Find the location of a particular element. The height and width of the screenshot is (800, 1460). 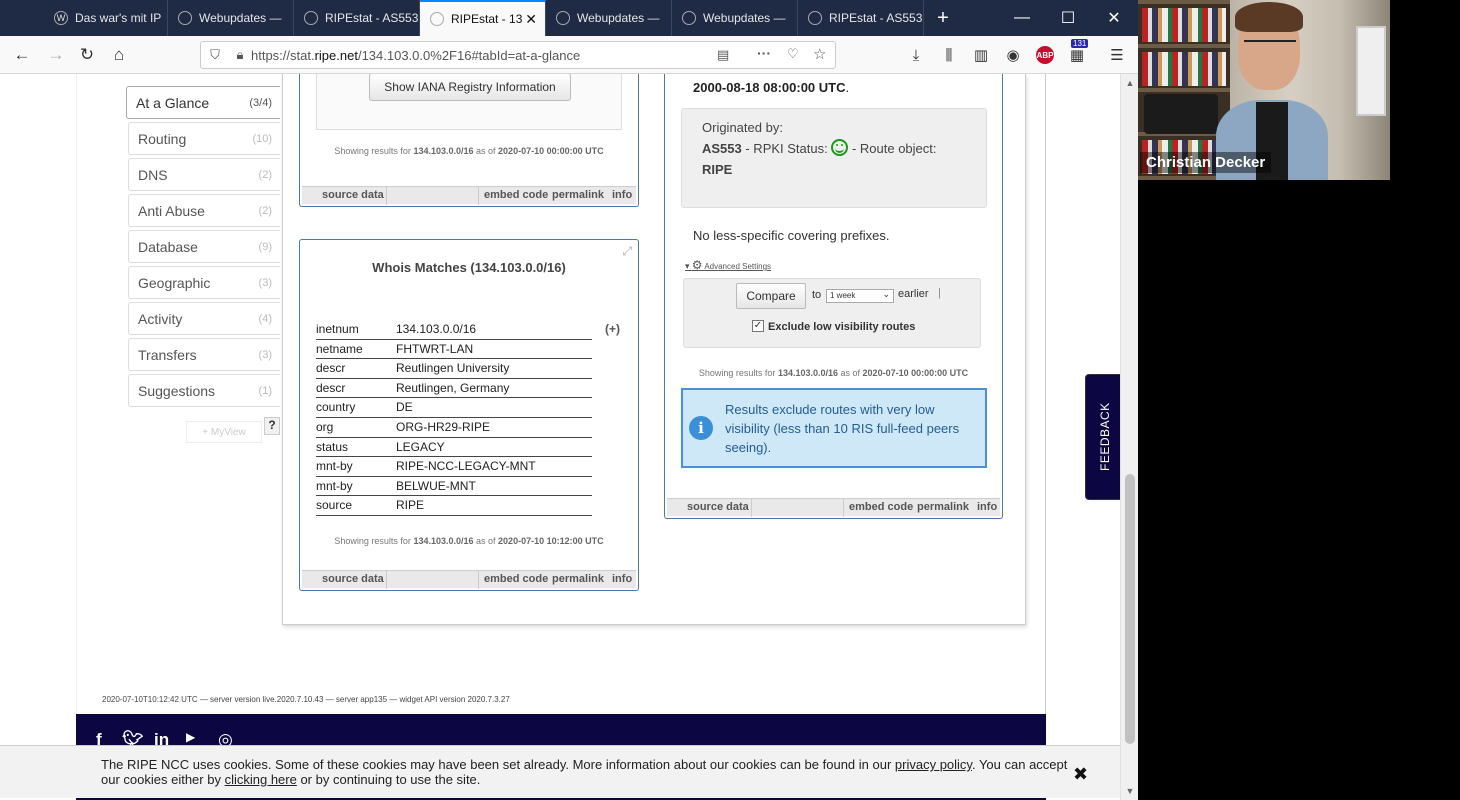

url-path: /134.103.0.0%2F16#tabId=at-a-glance is located at coordinates (469, 55).